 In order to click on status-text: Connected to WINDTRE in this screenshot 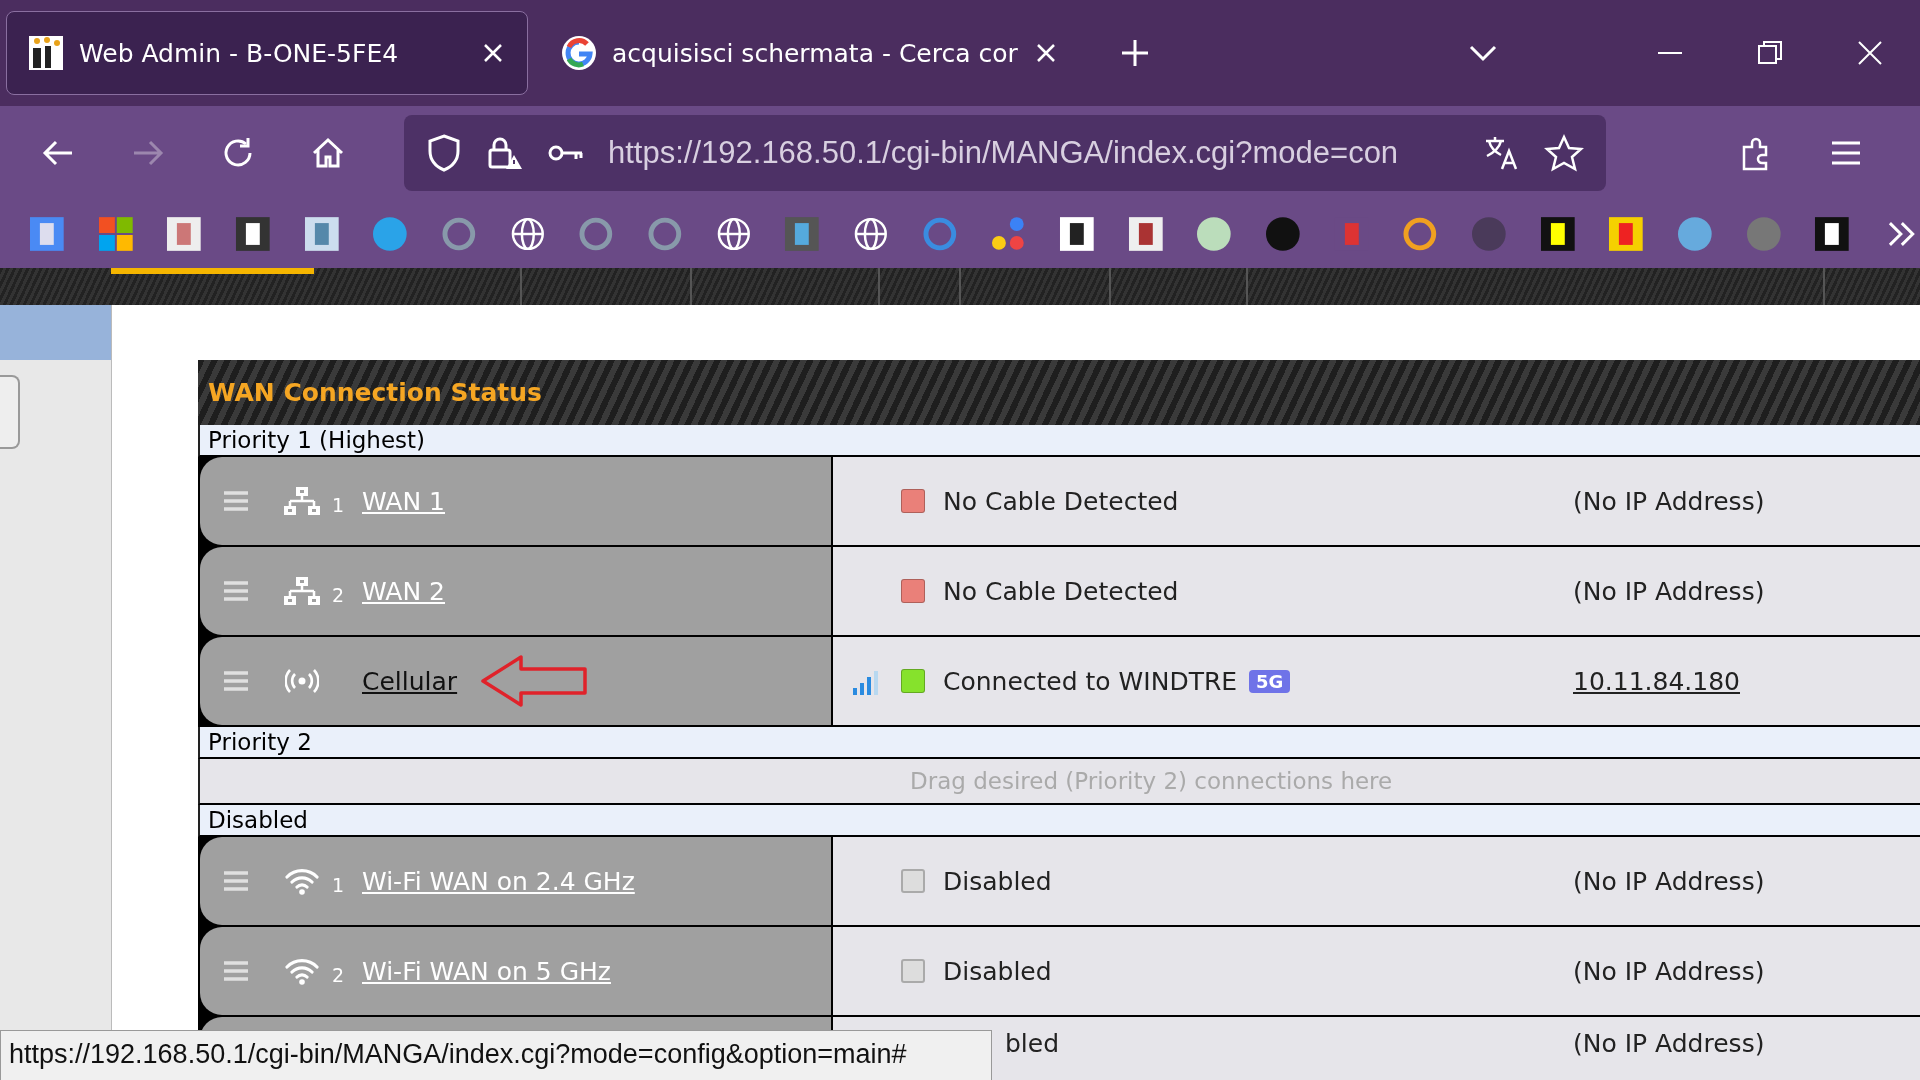, I will do `click(1090, 681)`.